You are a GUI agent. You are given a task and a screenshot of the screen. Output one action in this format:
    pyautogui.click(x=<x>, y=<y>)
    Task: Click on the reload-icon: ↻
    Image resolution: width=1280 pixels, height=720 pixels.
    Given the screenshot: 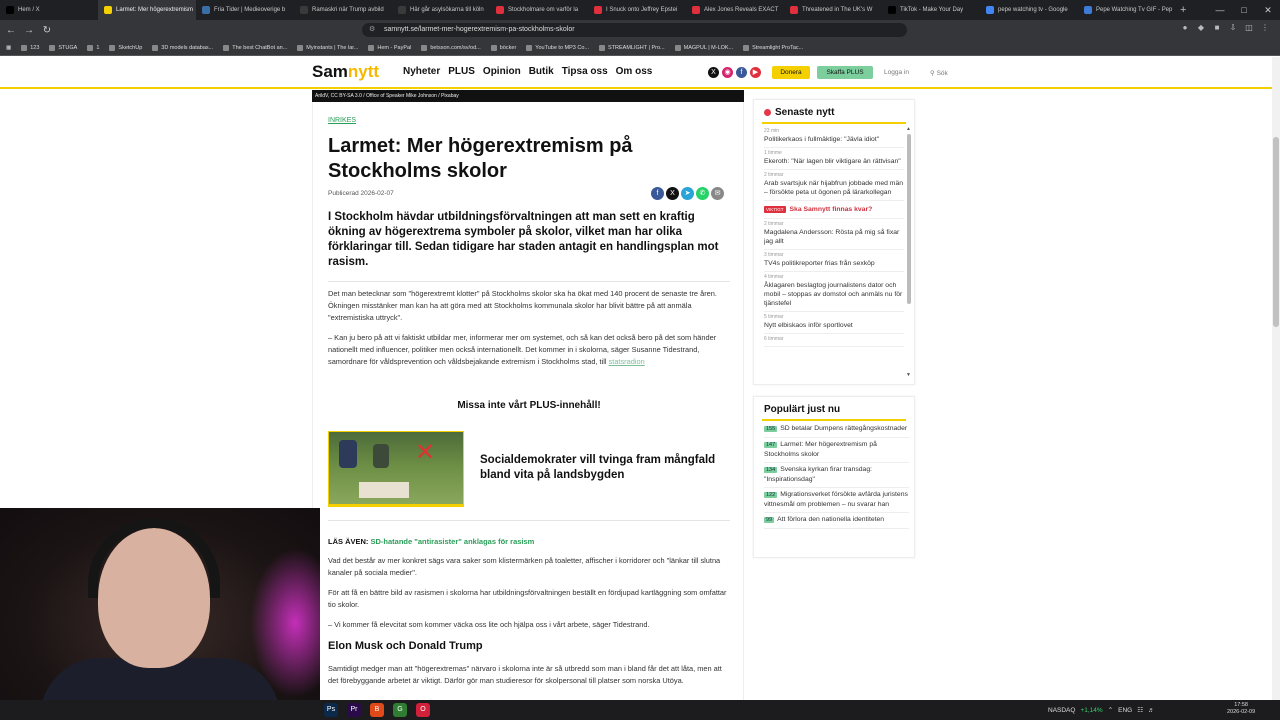 What is the action you would take?
    pyautogui.click(x=47, y=30)
    